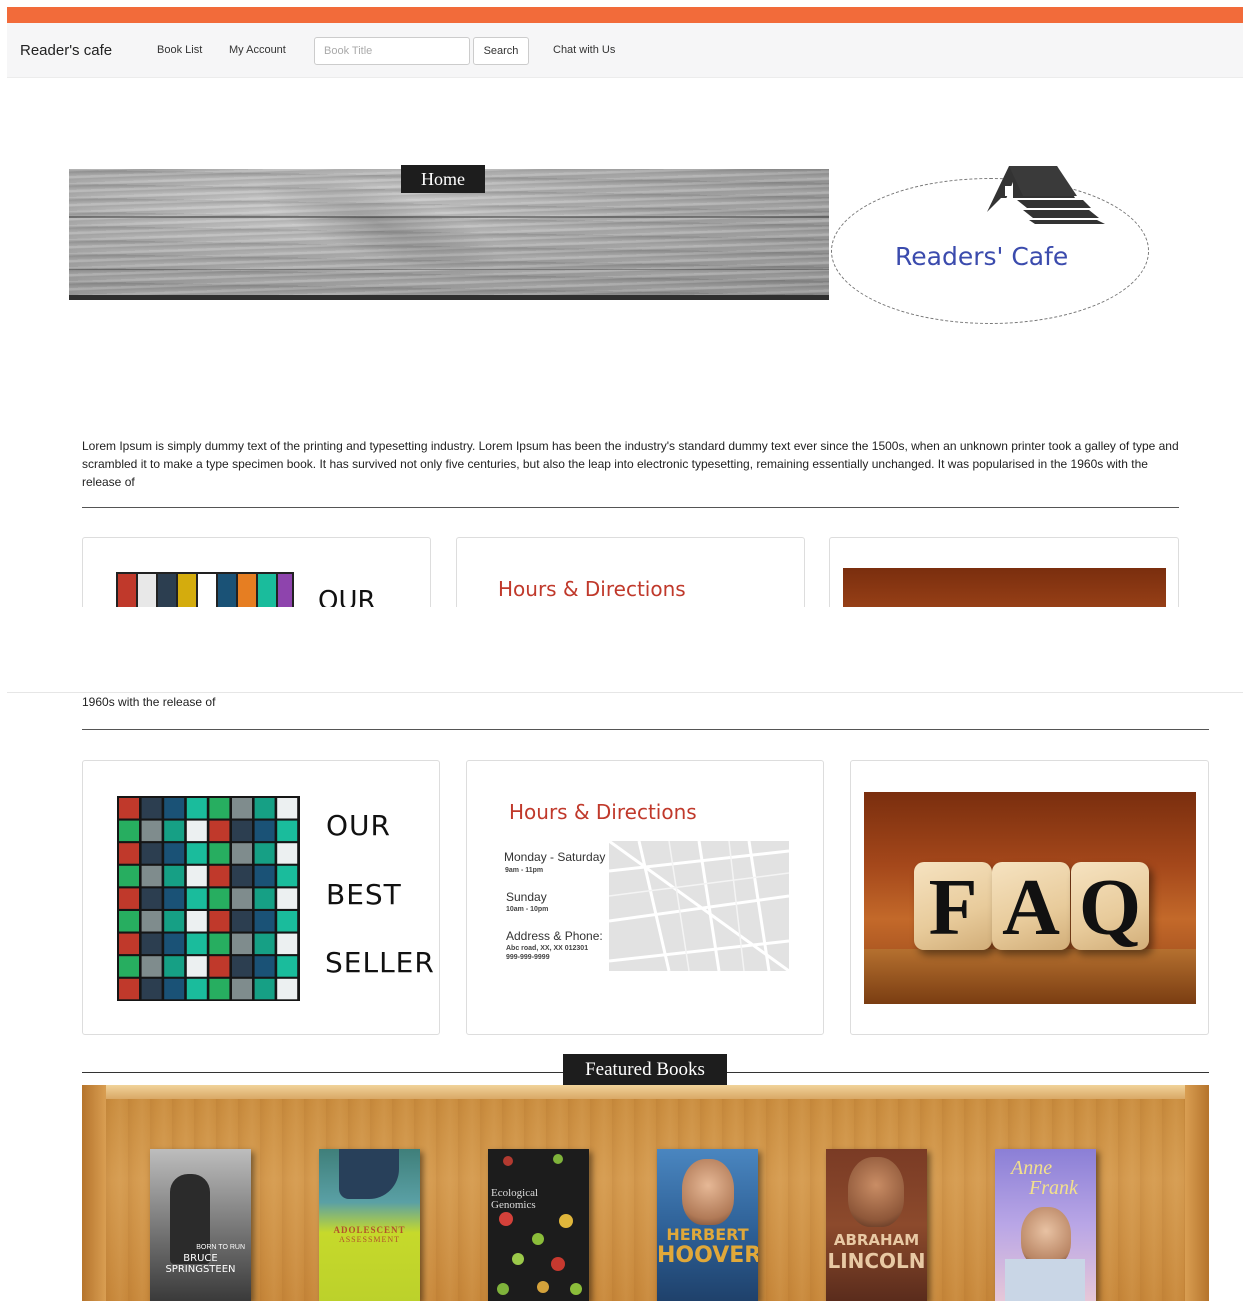 Image resolution: width=1243 pixels, height=1301 pixels. I want to click on directions-map, so click(699, 906).